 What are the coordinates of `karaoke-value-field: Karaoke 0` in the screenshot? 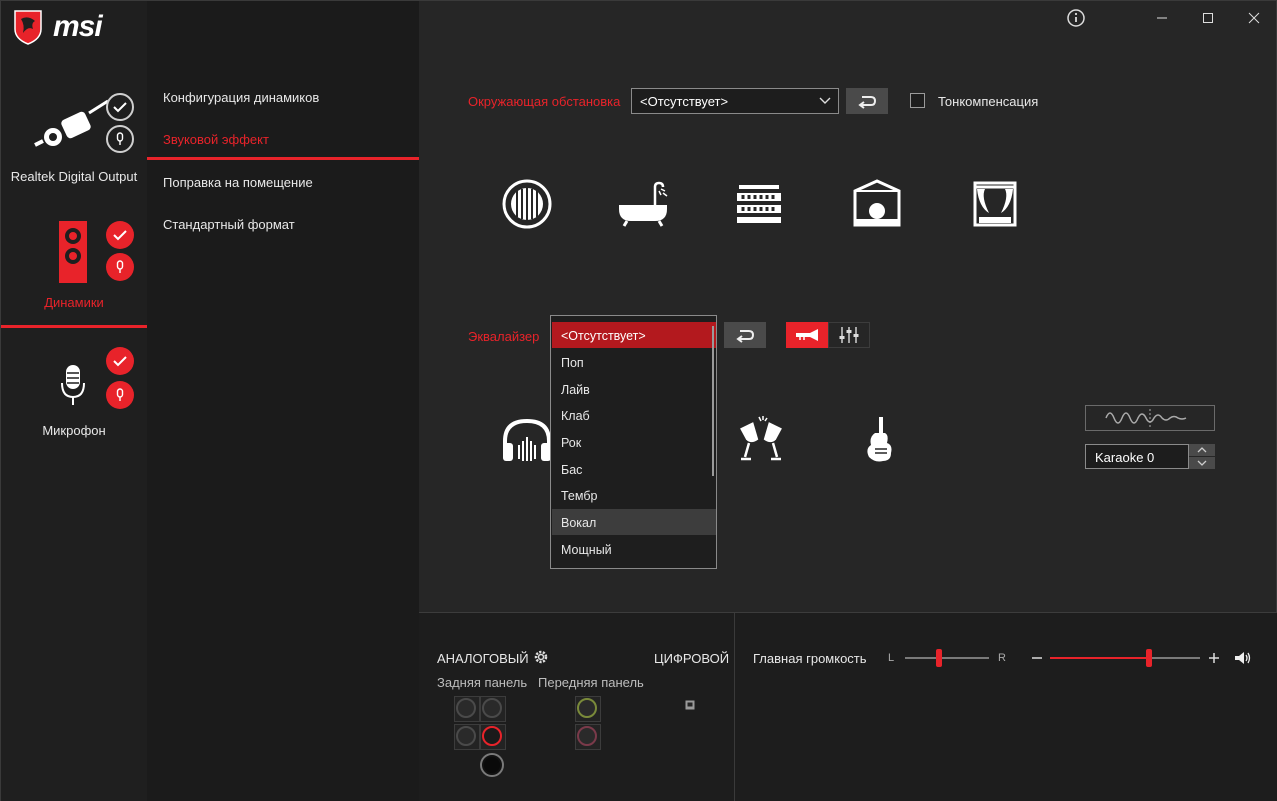 It's located at (1137, 456).